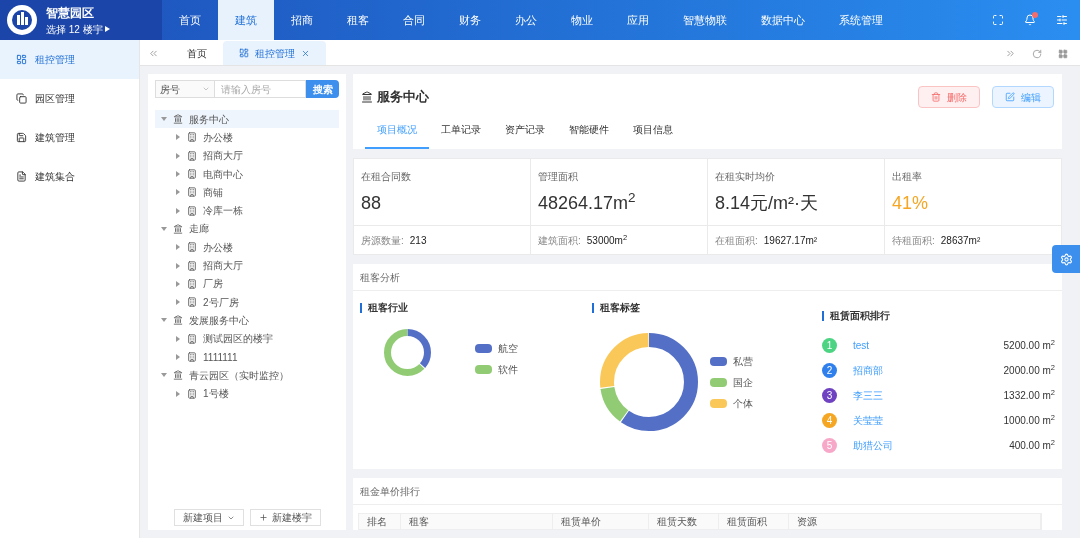 Image resolution: width=1080 pixels, height=538 pixels. Describe the element at coordinates (78, 29) in the screenshot. I see `building-selector: 选择 12 楼宇` at that location.